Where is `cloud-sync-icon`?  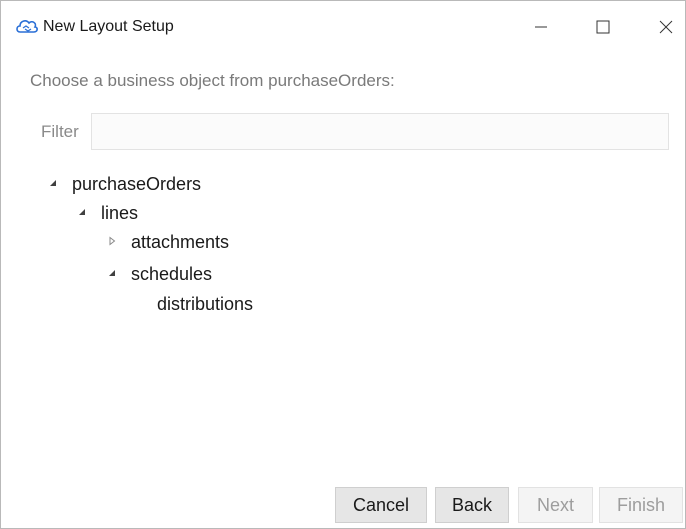 cloud-sync-icon is located at coordinates (27, 26).